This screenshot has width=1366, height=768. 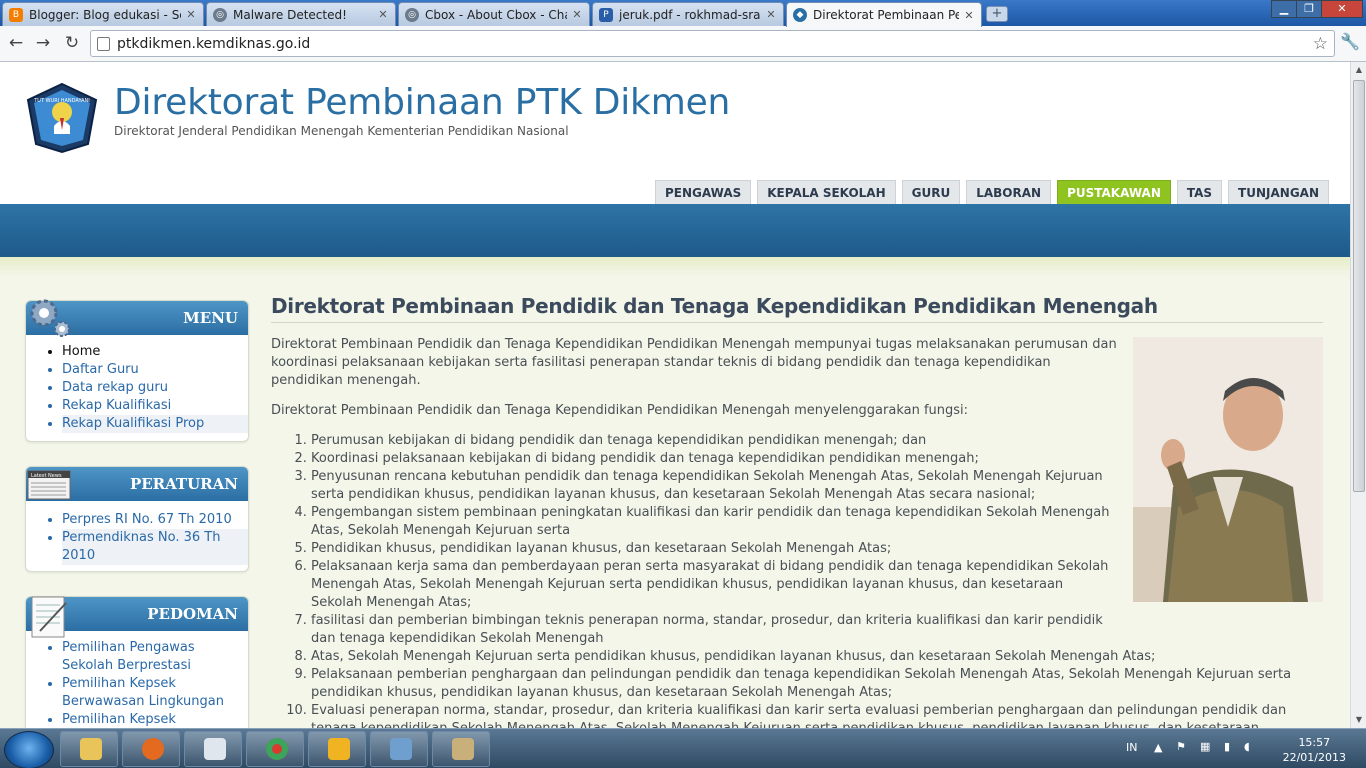 What do you see at coordinates (16, 43) in the screenshot?
I see `back-button: ←` at bounding box center [16, 43].